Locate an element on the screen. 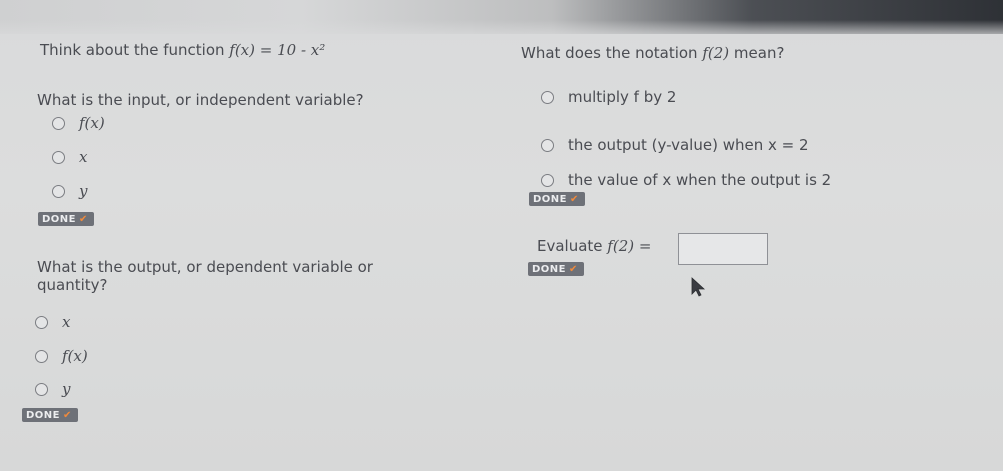  q2-option-label: y is located at coordinates (66, 389).